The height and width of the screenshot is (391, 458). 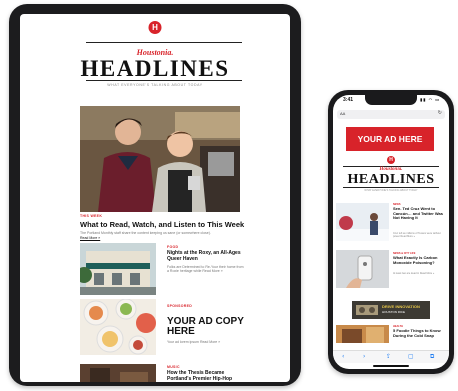 What do you see at coordinates (343, 356) in the screenshot?
I see `back-icon: ‹` at bounding box center [343, 356].